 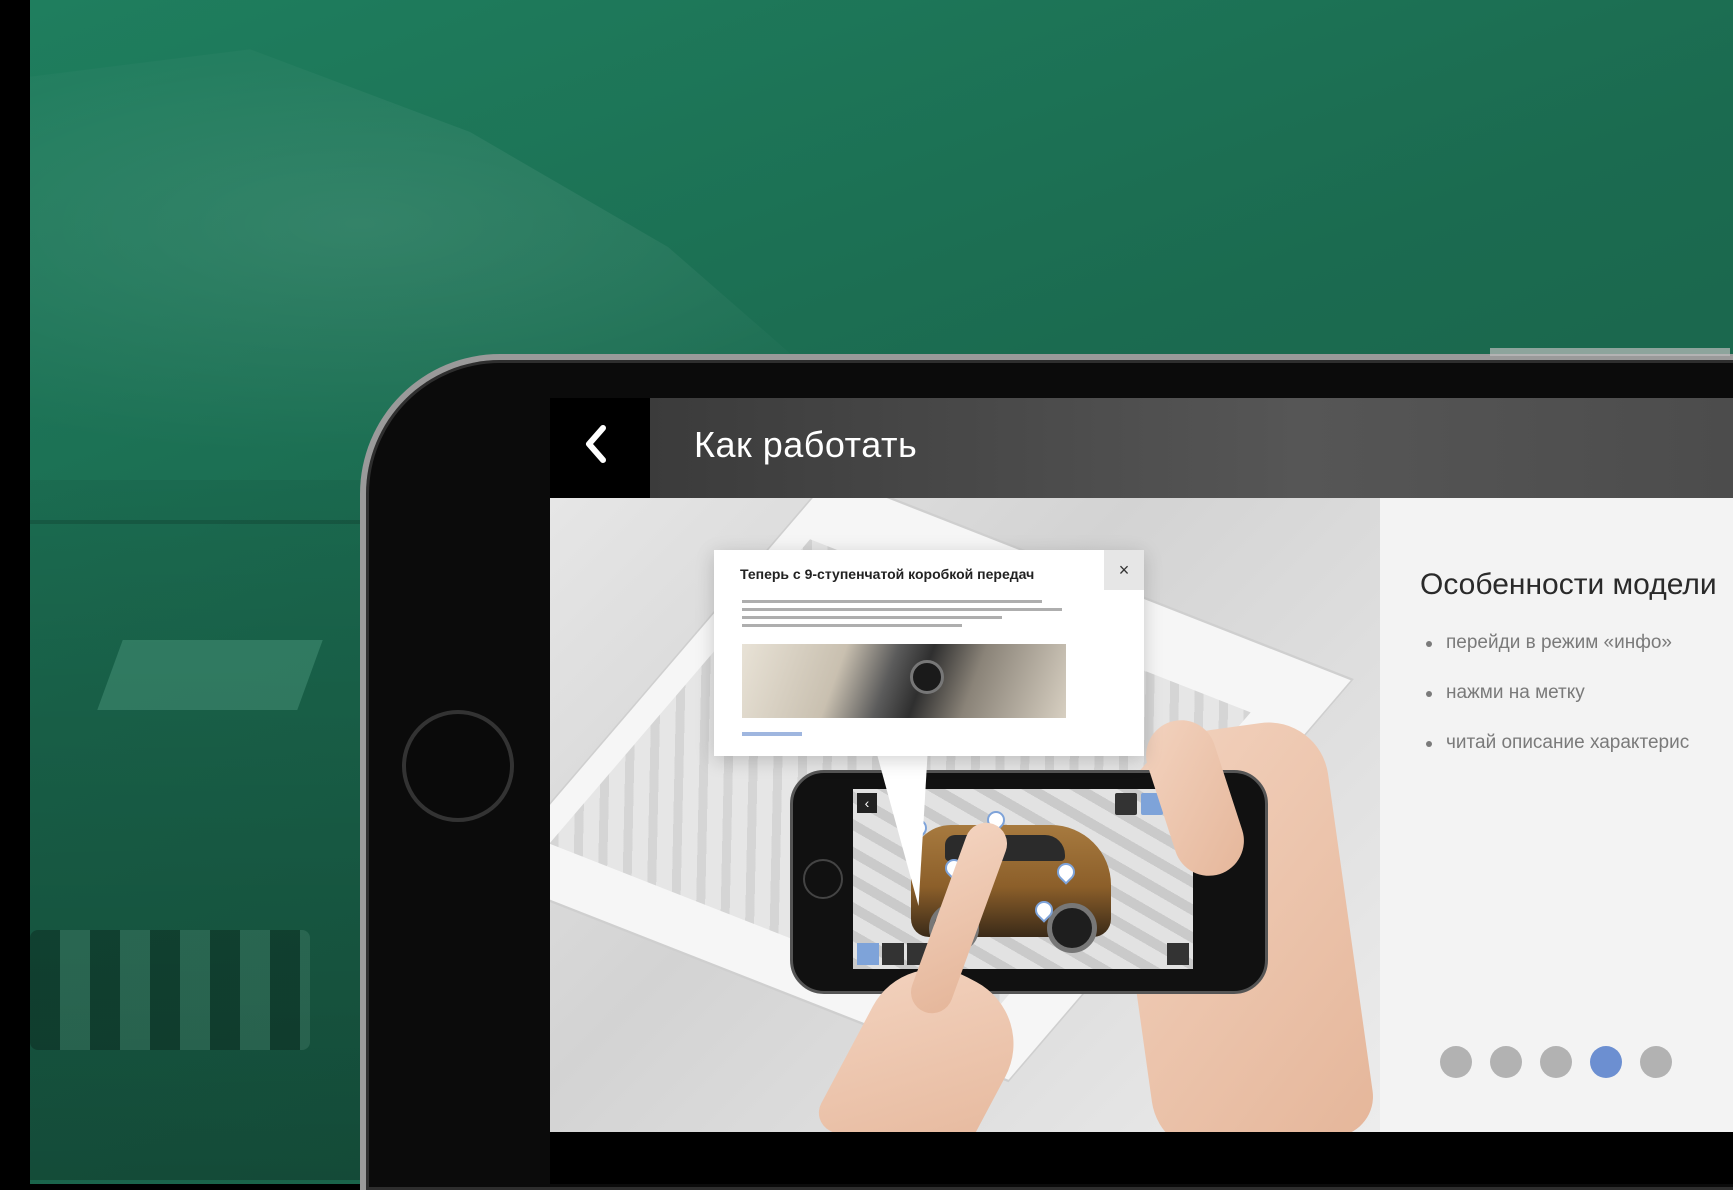 What do you see at coordinates (170, 990) in the screenshot?
I see `background-car-grille` at bounding box center [170, 990].